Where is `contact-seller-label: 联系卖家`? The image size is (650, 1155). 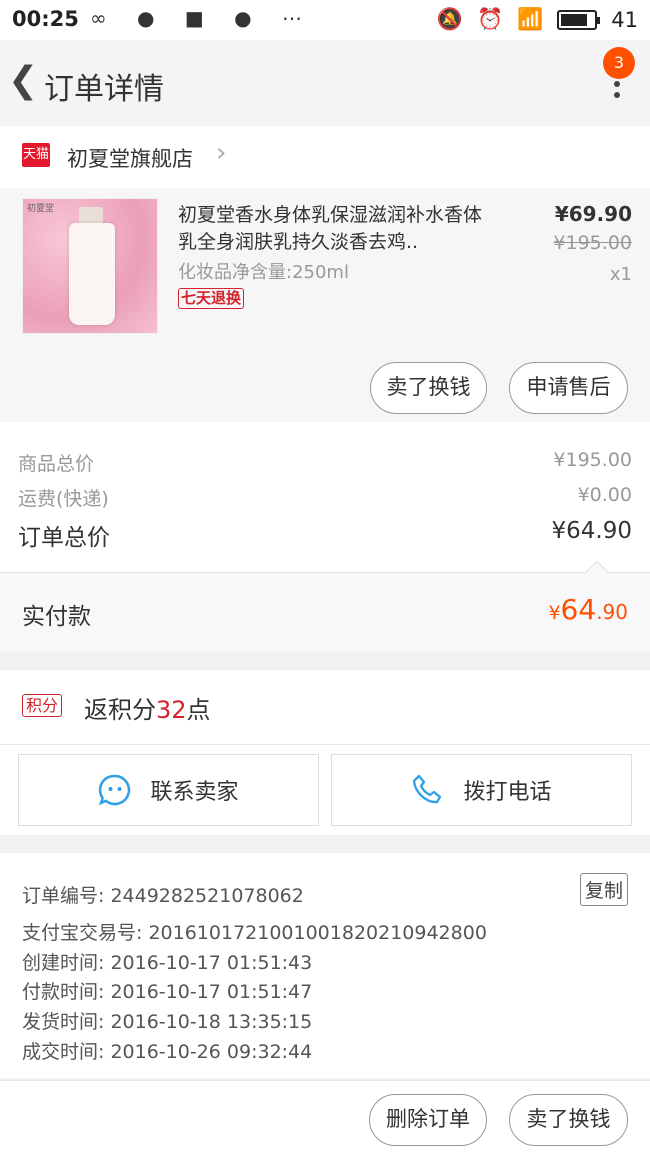
contact-seller-label: 联系卖家 is located at coordinates (194, 792).